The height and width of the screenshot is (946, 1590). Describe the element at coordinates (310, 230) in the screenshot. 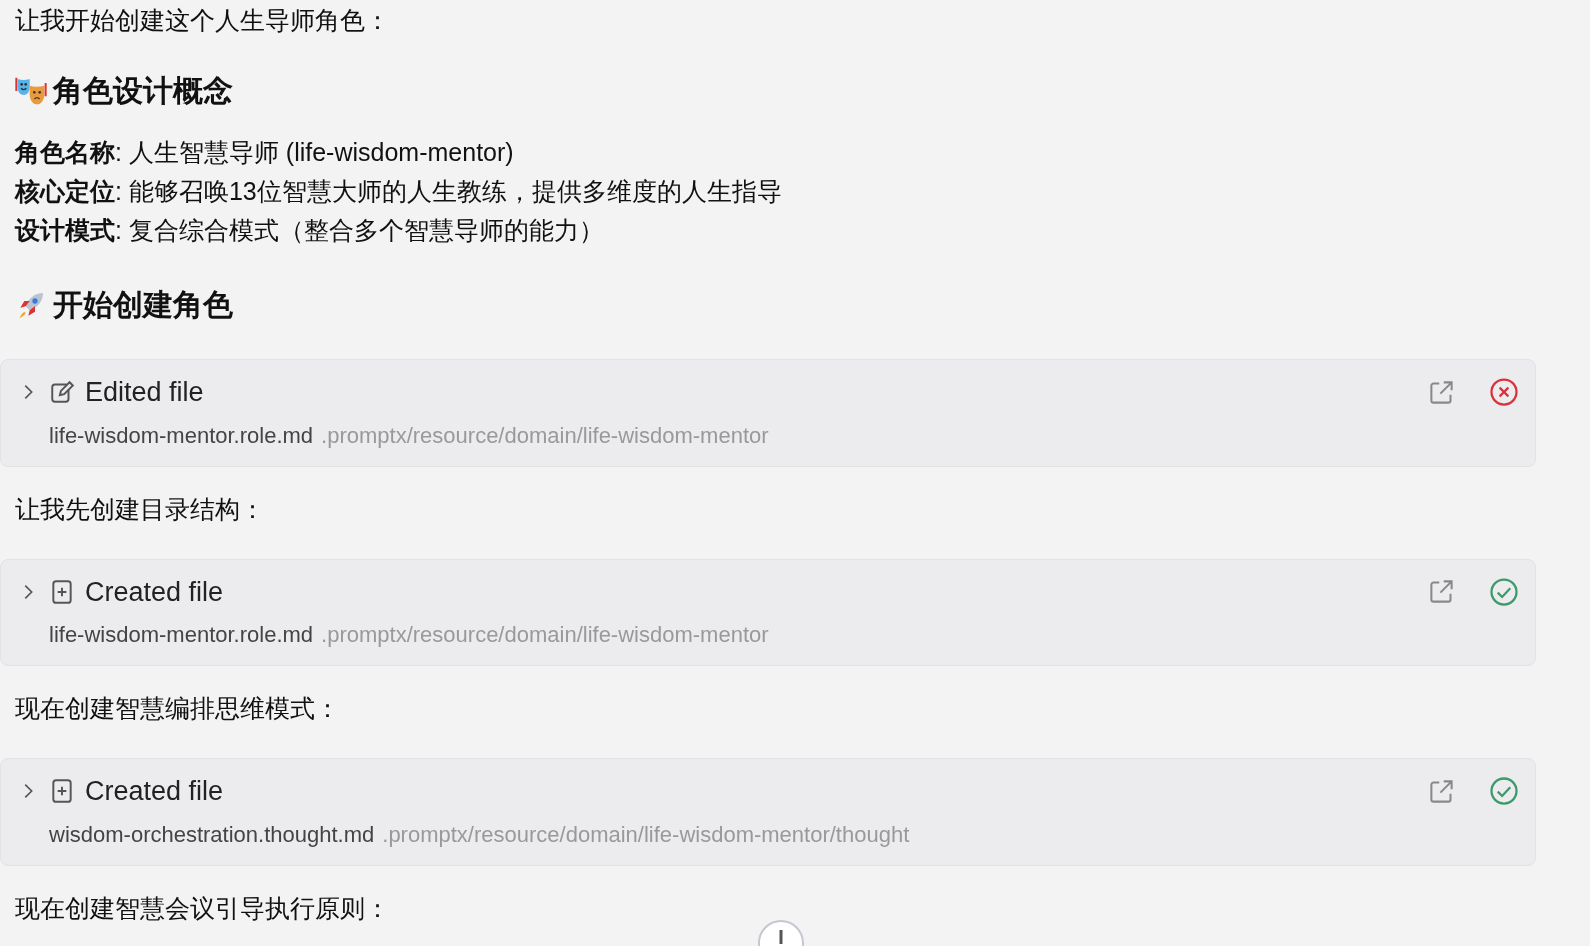

I see `paragraph: 设计模式: 复合综合模式（整合多个智慧导师的能力）` at that location.